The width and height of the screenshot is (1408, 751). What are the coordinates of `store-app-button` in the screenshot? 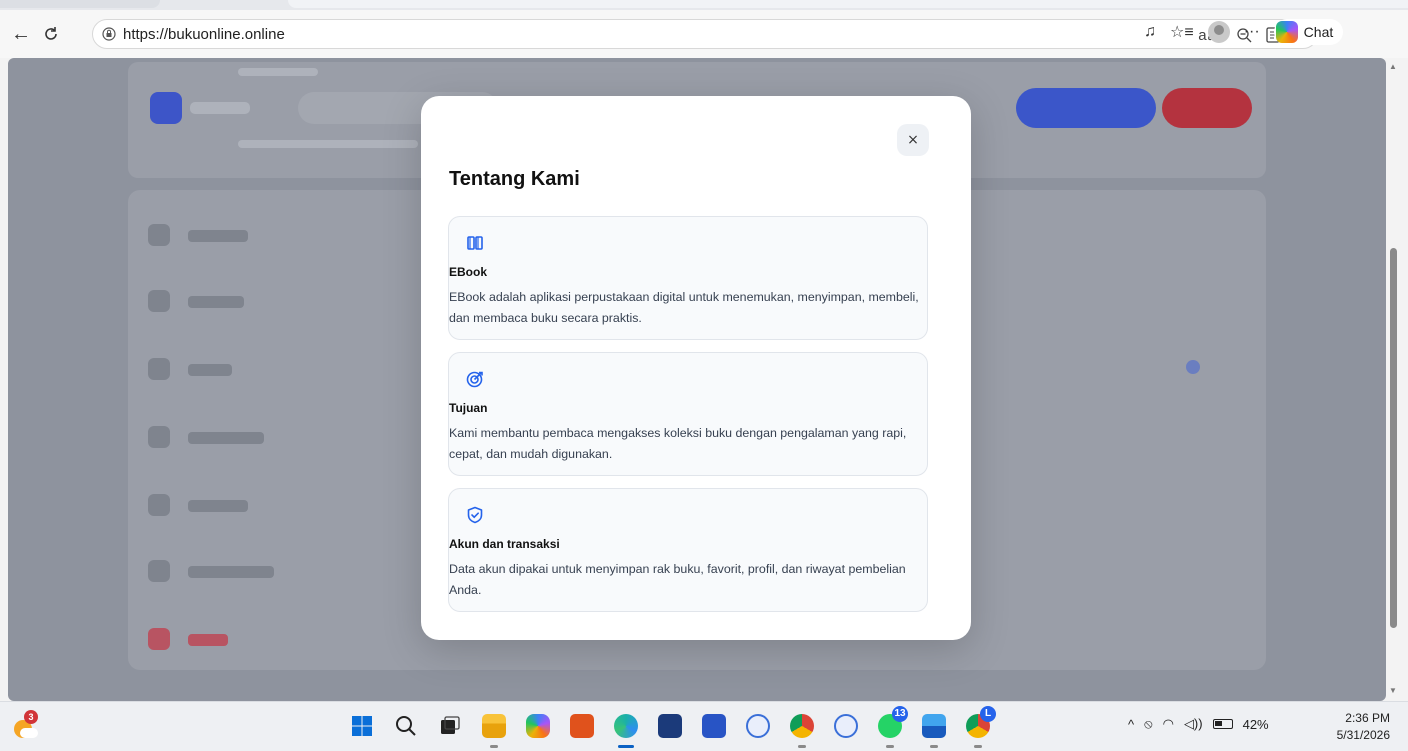 It's located at (670, 726).